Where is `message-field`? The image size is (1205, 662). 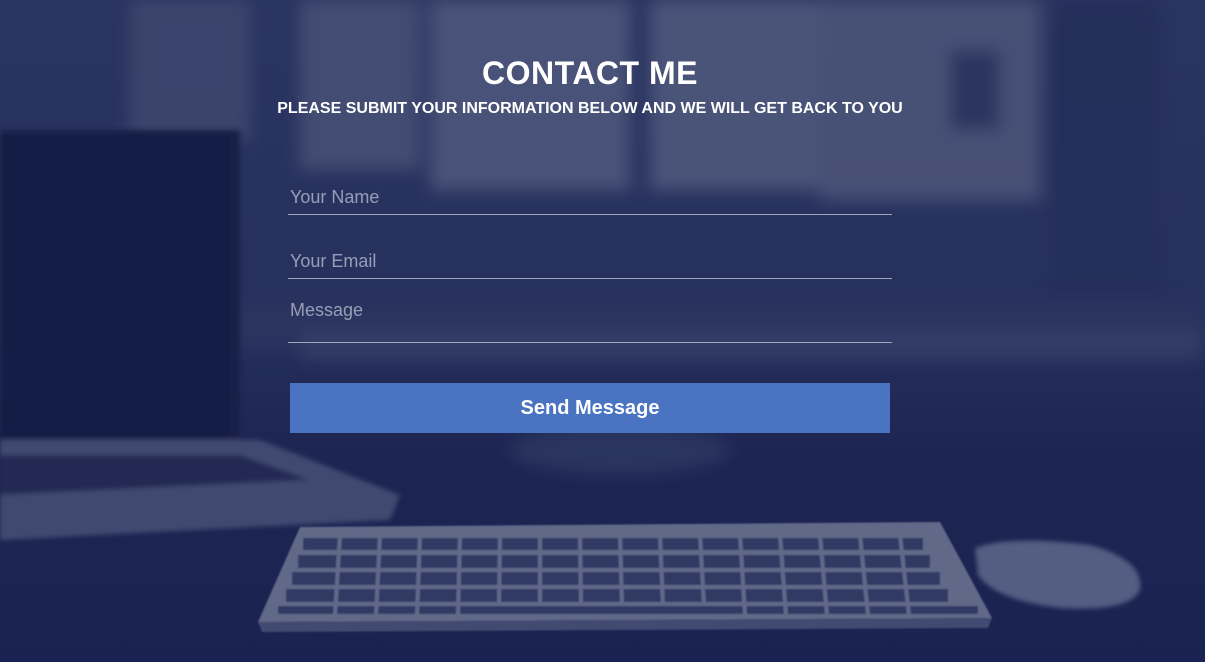 message-field is located at coordinates (590, 320).